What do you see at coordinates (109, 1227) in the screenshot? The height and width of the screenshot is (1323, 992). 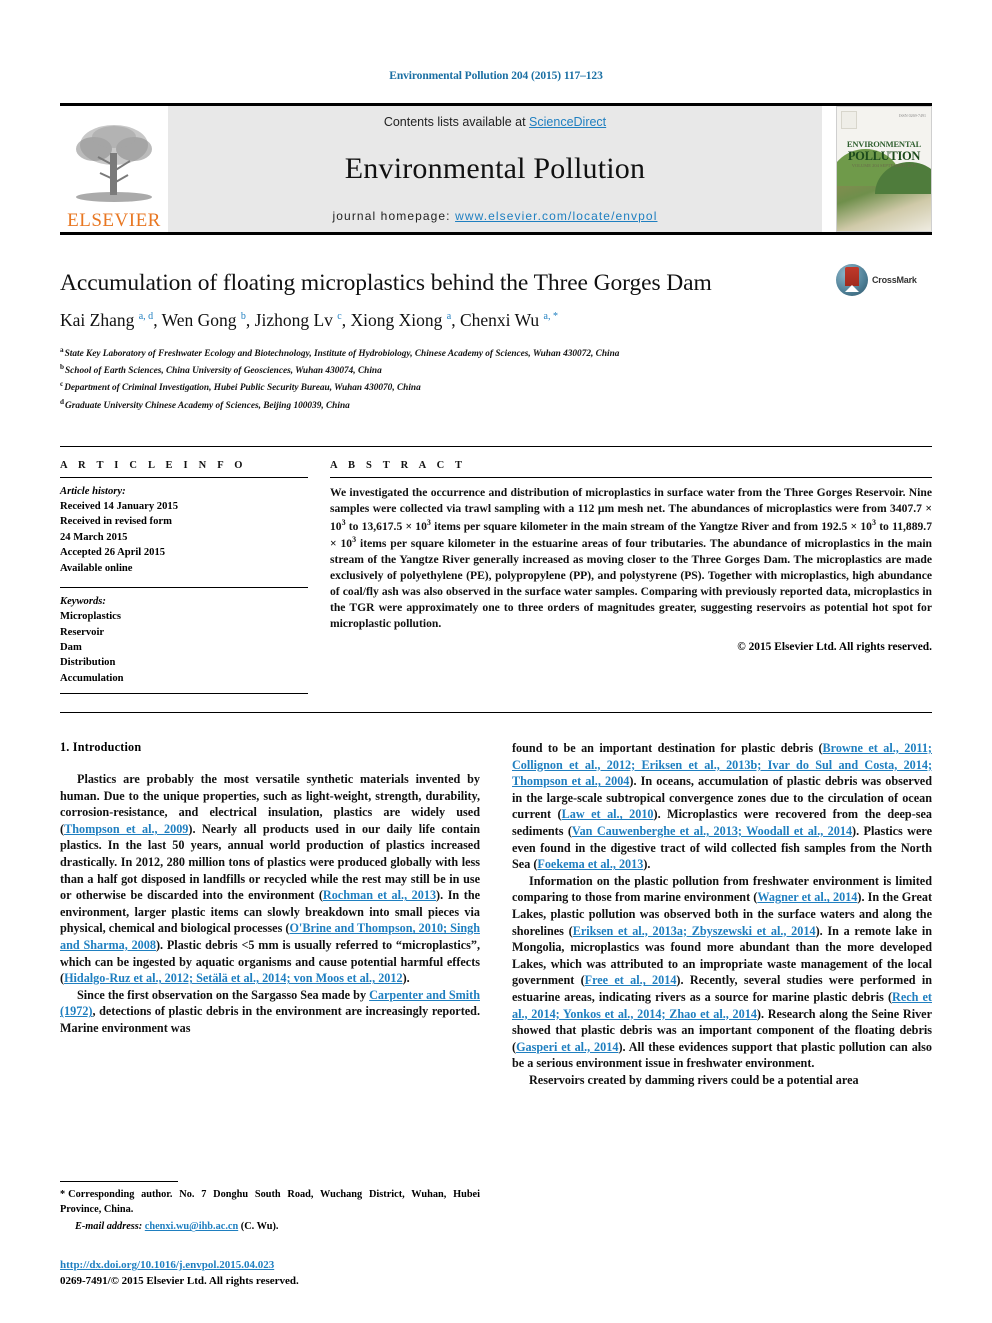 I see `email-address-label: E-mail address:` at bounding box center [109, 1227].